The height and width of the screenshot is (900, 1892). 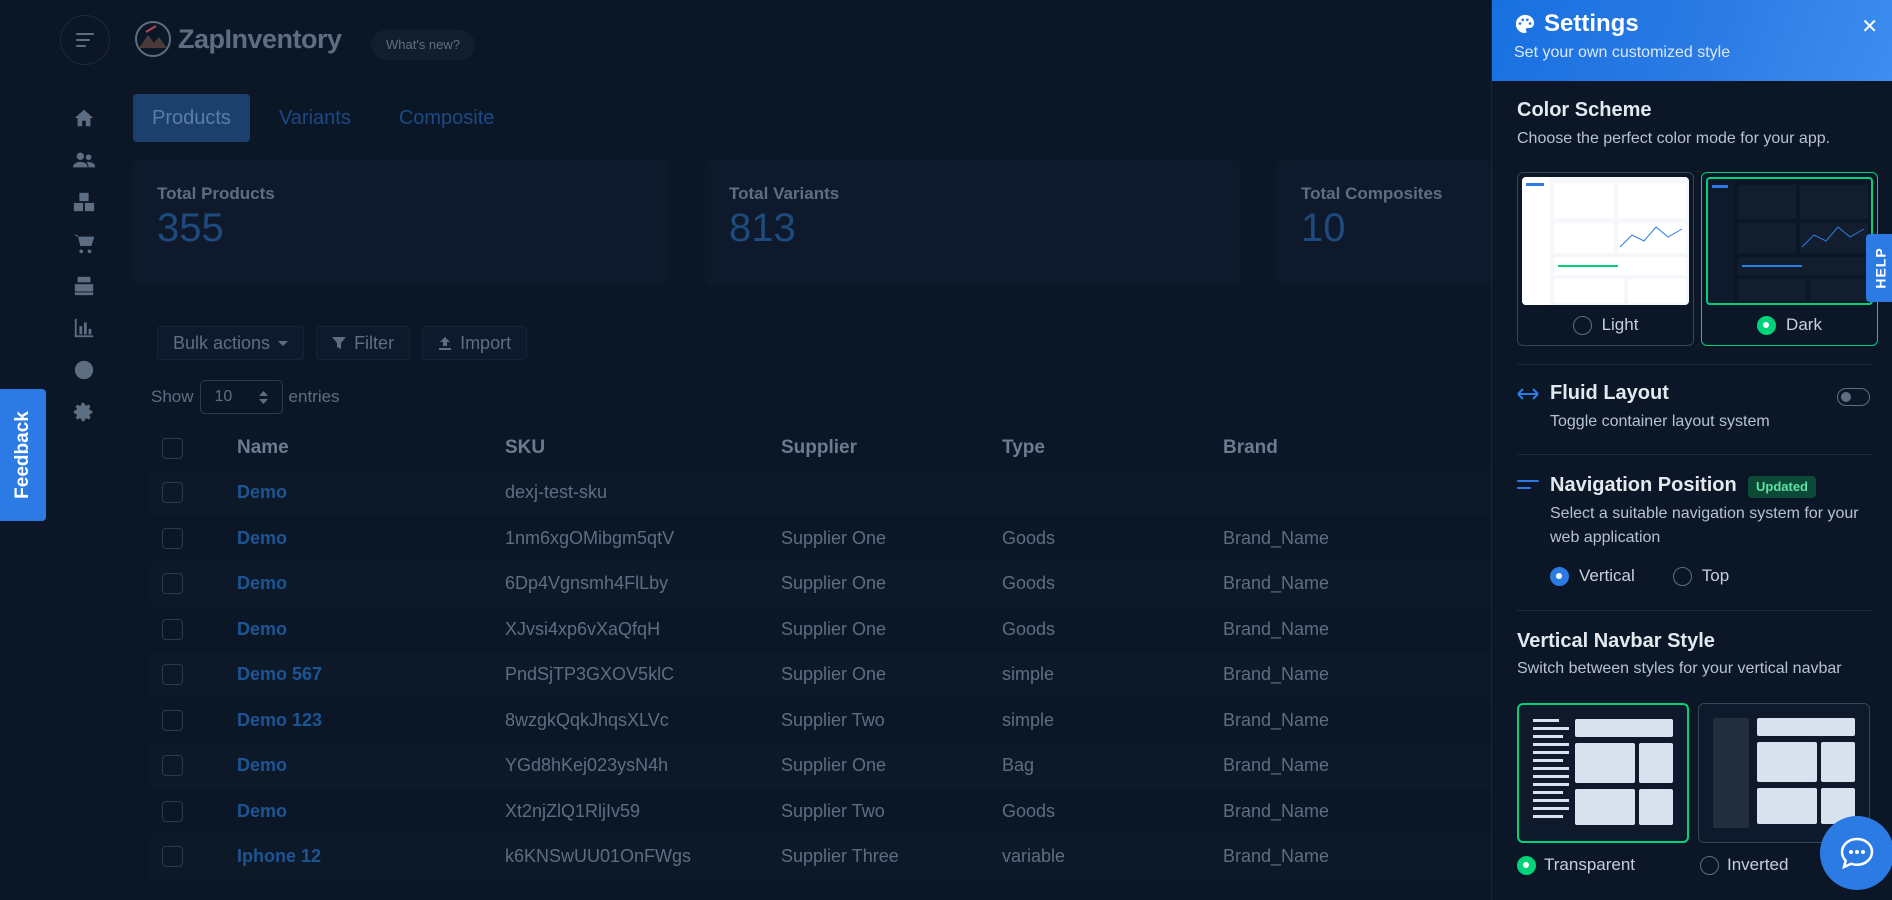 What do you see at coordinates (1323, 228) in the screenshot?
I see `stat-value: 10` at bounding box center [1323, 228].